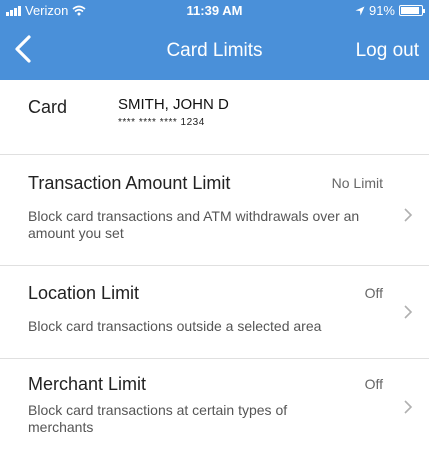  I want to click on battery-info: 91%, so click(390, 10).